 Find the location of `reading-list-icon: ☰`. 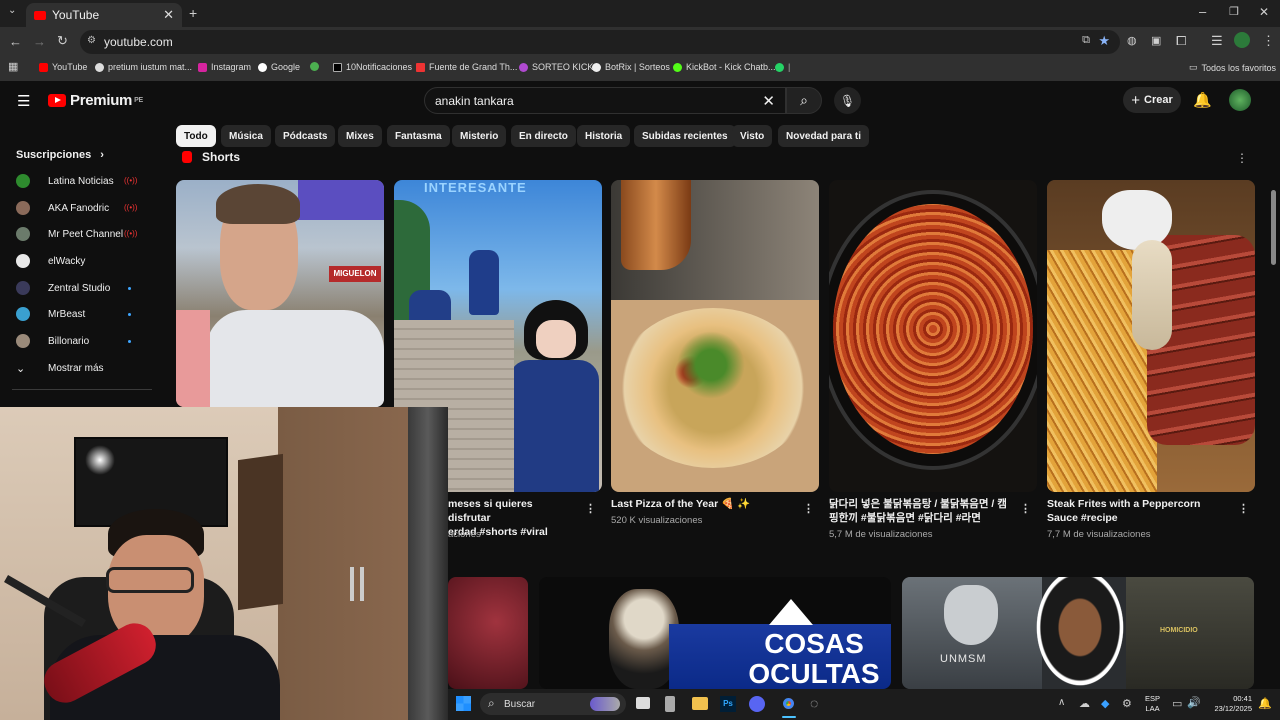

reading-list-icon: ☰ is located at coordinates (1217, 41).